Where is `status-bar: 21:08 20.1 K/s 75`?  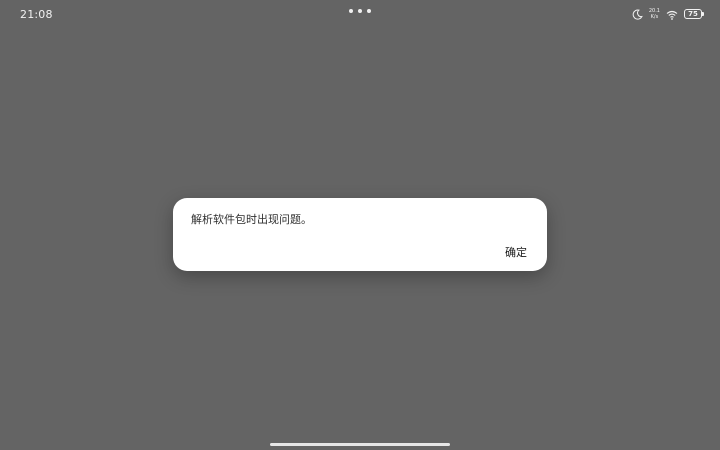 status-bar: 21:08 20.1 K/s 75 is located at coordinates (360, 14).